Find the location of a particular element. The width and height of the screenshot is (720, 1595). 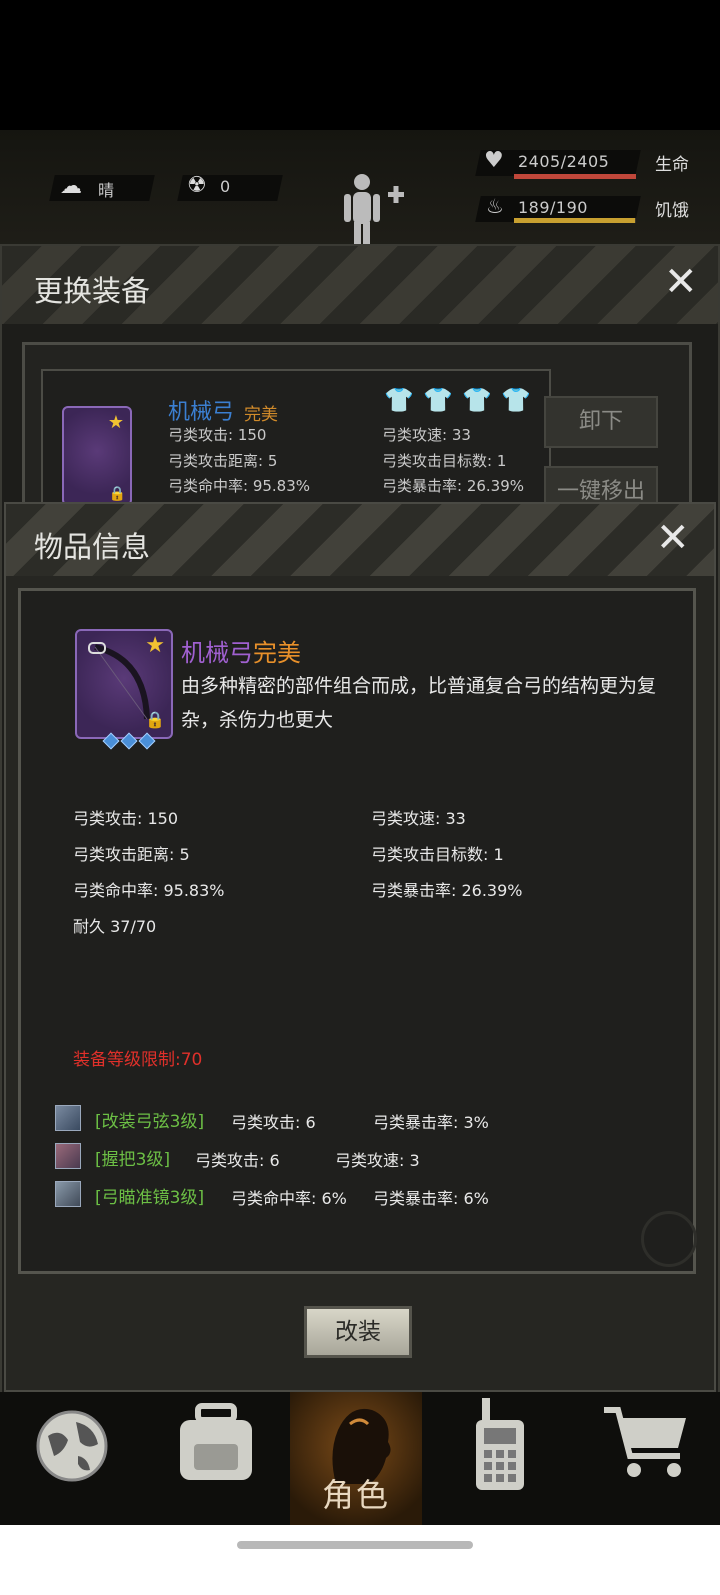

unequip-button: 卸下 is located at coordinates (601, 422).